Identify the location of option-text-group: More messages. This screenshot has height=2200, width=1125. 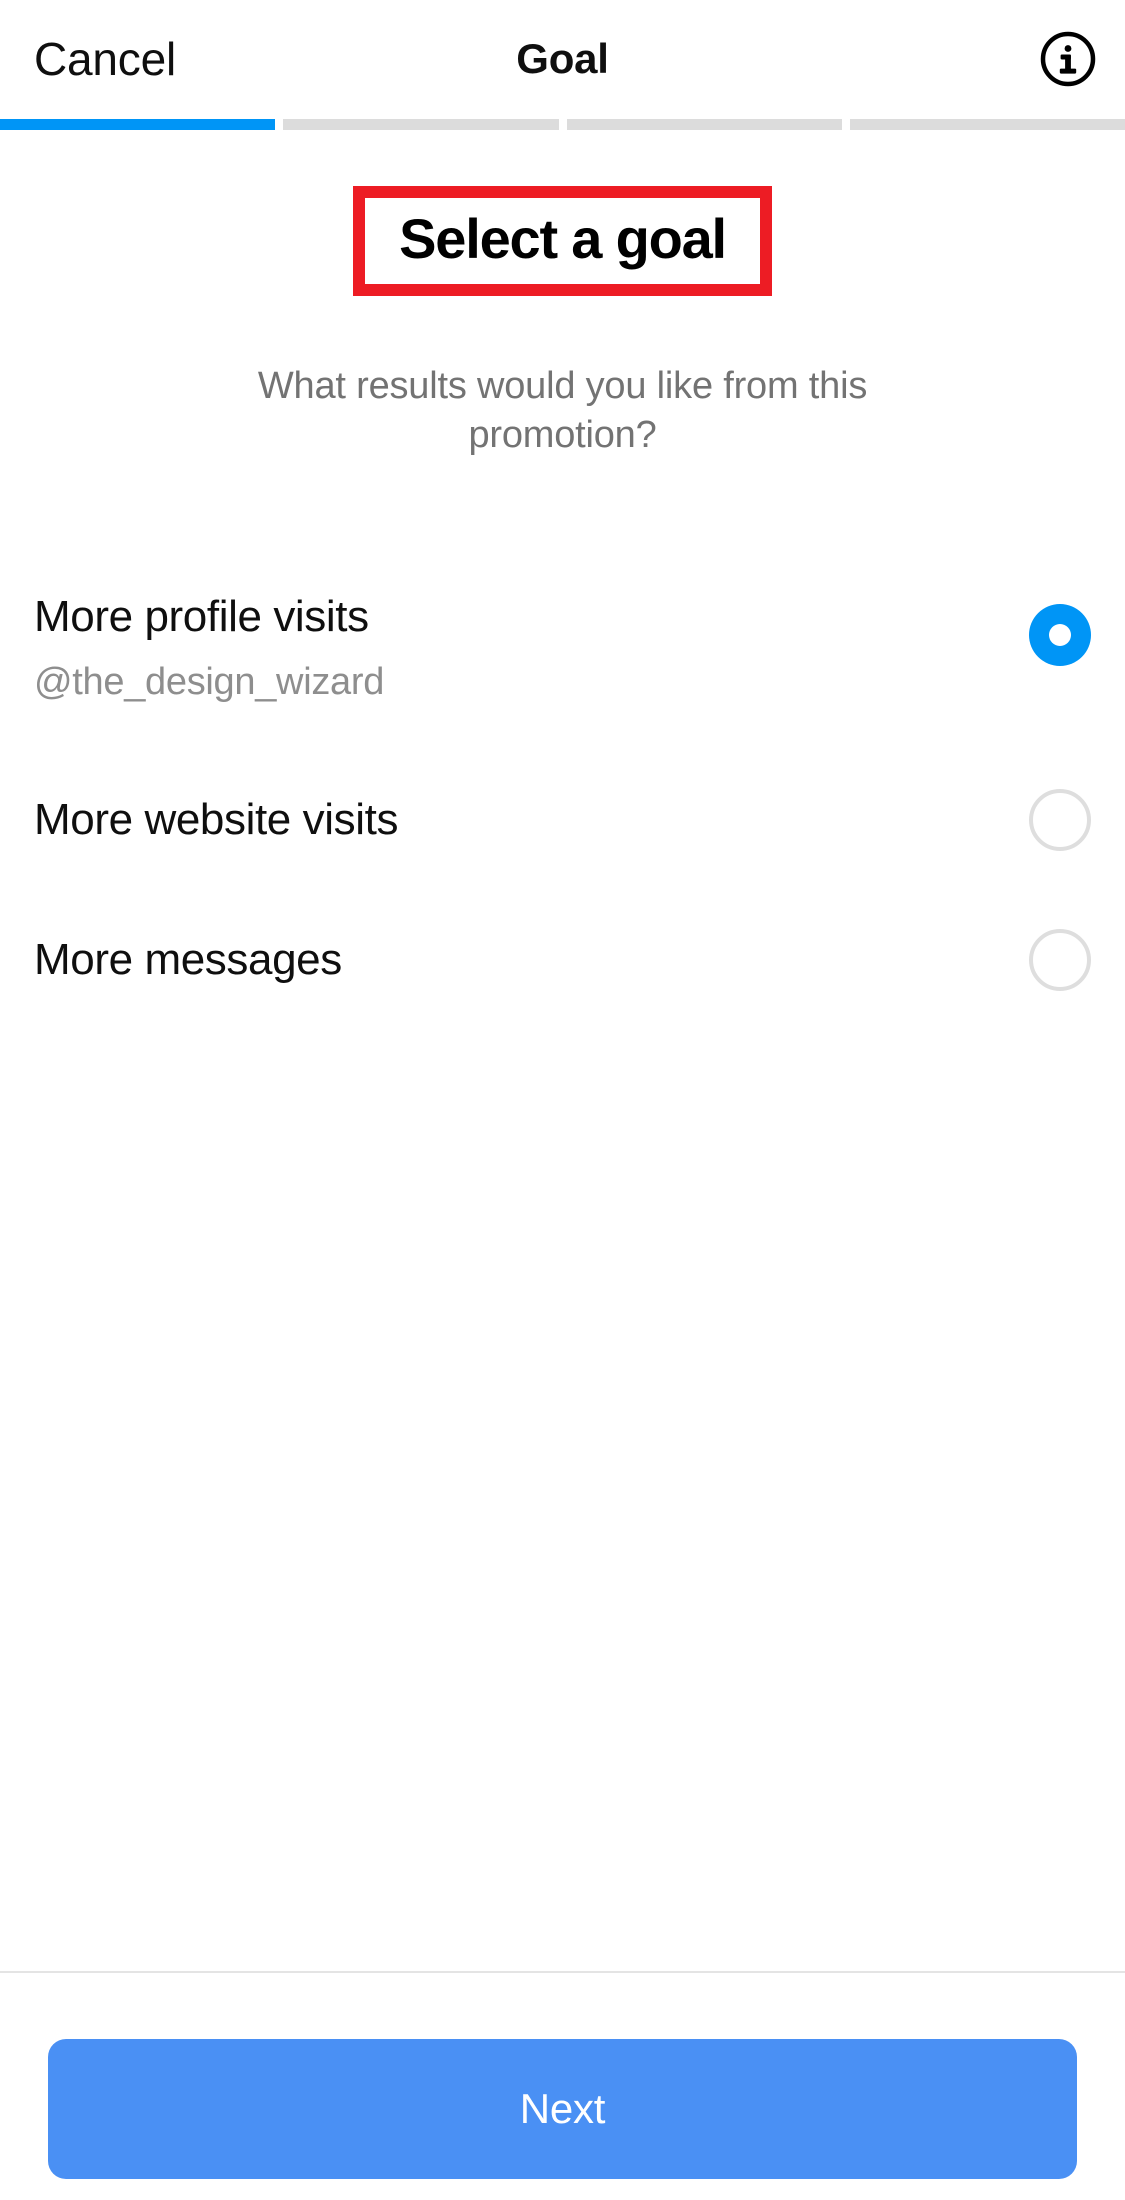
(188, 960).